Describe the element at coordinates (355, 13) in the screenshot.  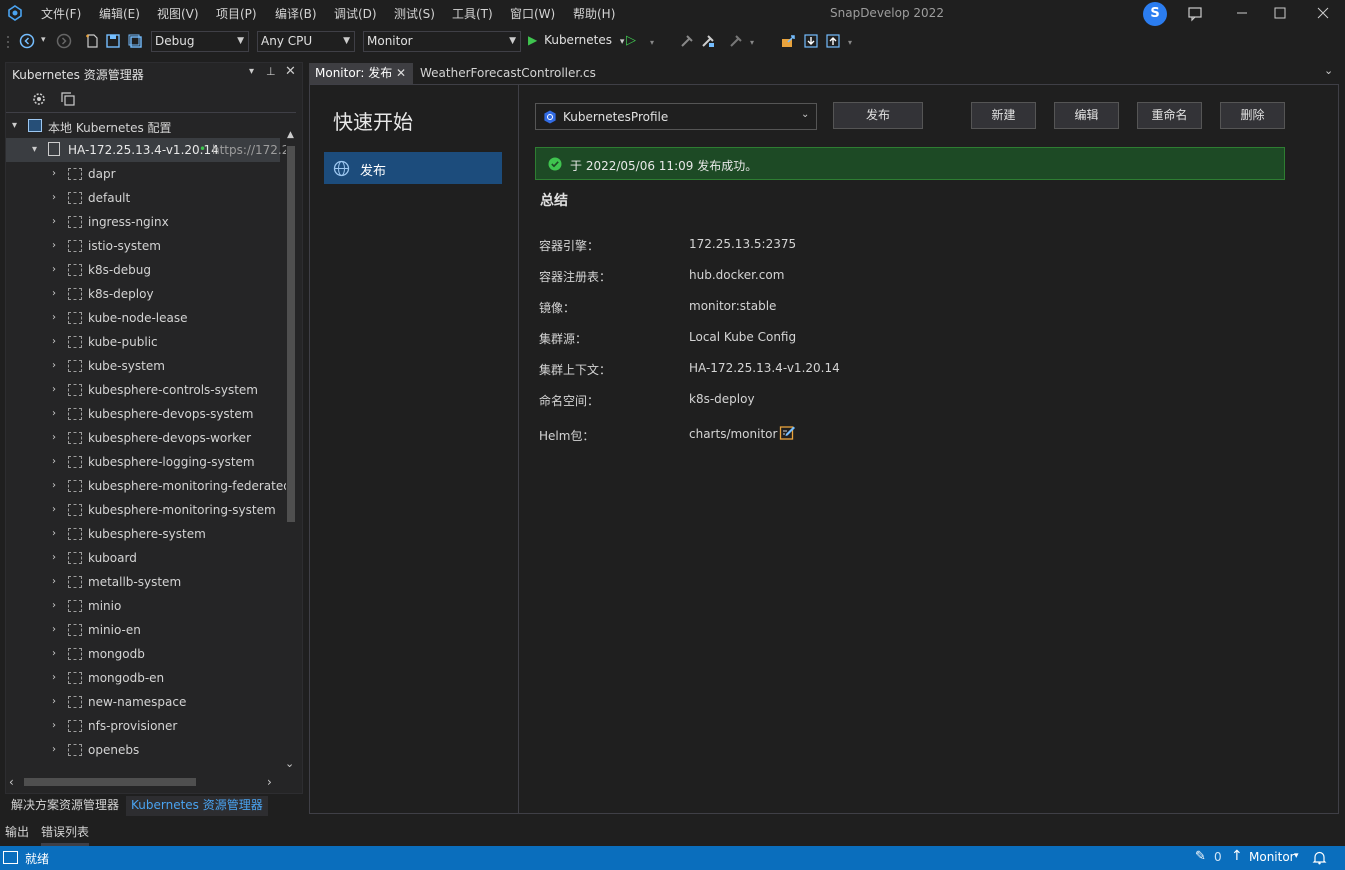
I see `menu-debug: 调试(D)` at that location.